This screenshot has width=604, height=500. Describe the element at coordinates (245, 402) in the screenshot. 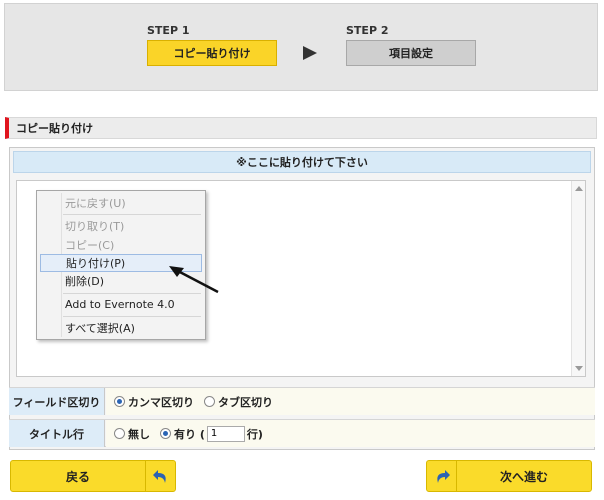

I see `tab-label: タブ区切り` at that location.